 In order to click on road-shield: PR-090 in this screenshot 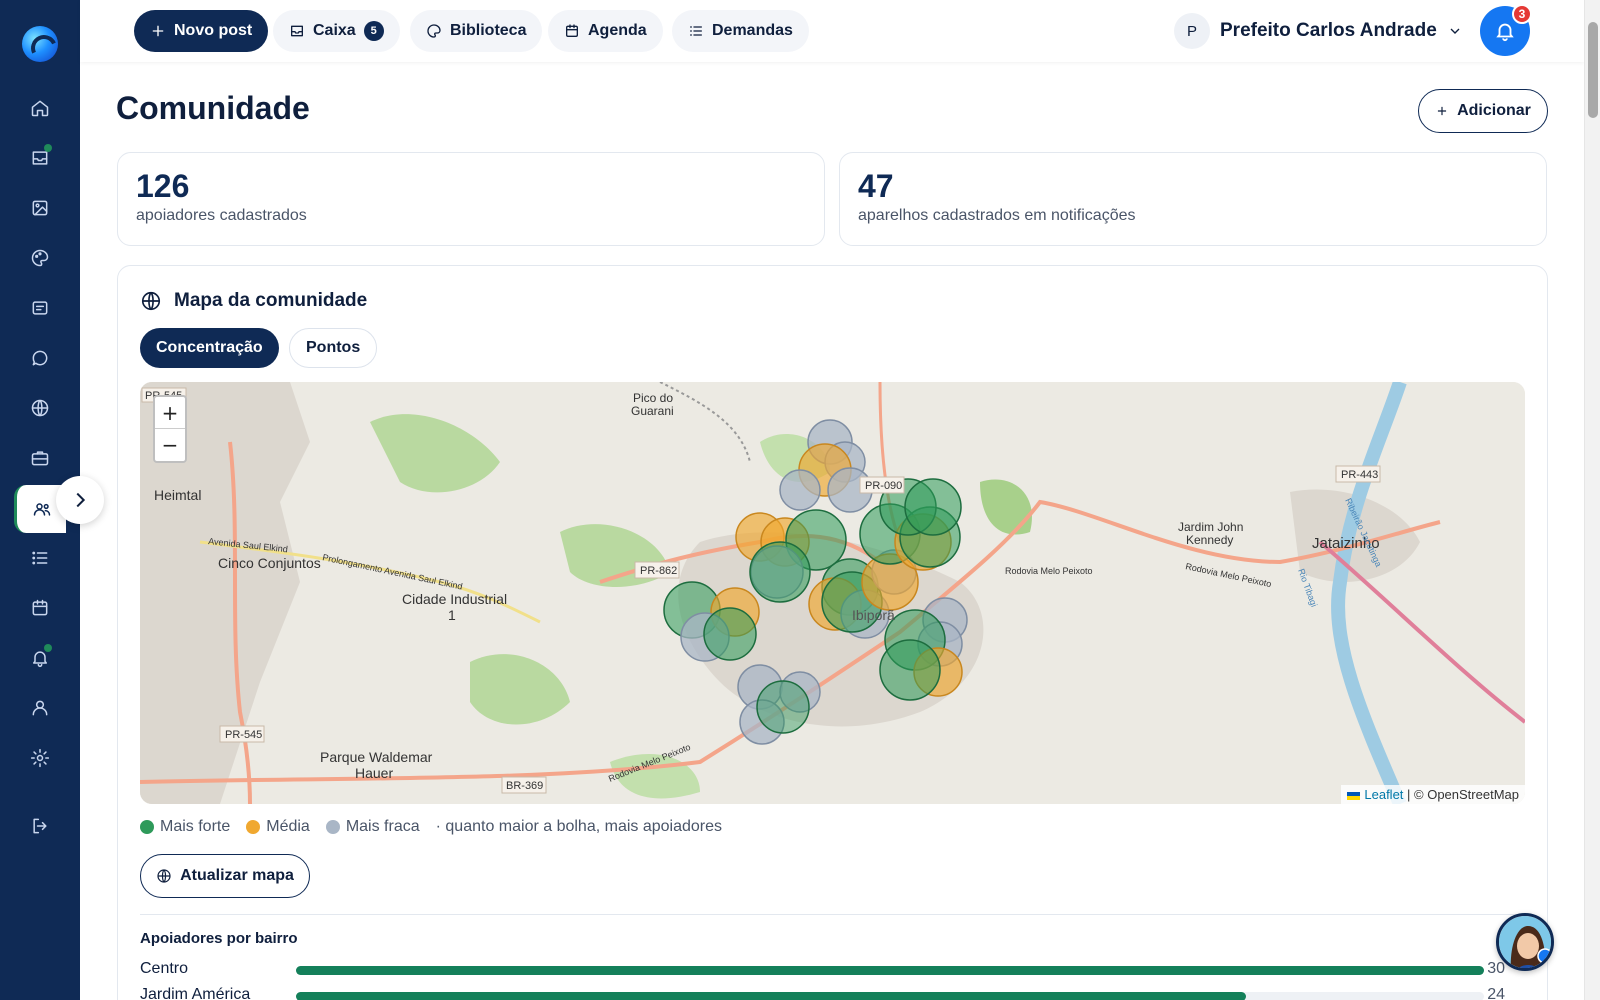, I will do `click(883, 486)`.